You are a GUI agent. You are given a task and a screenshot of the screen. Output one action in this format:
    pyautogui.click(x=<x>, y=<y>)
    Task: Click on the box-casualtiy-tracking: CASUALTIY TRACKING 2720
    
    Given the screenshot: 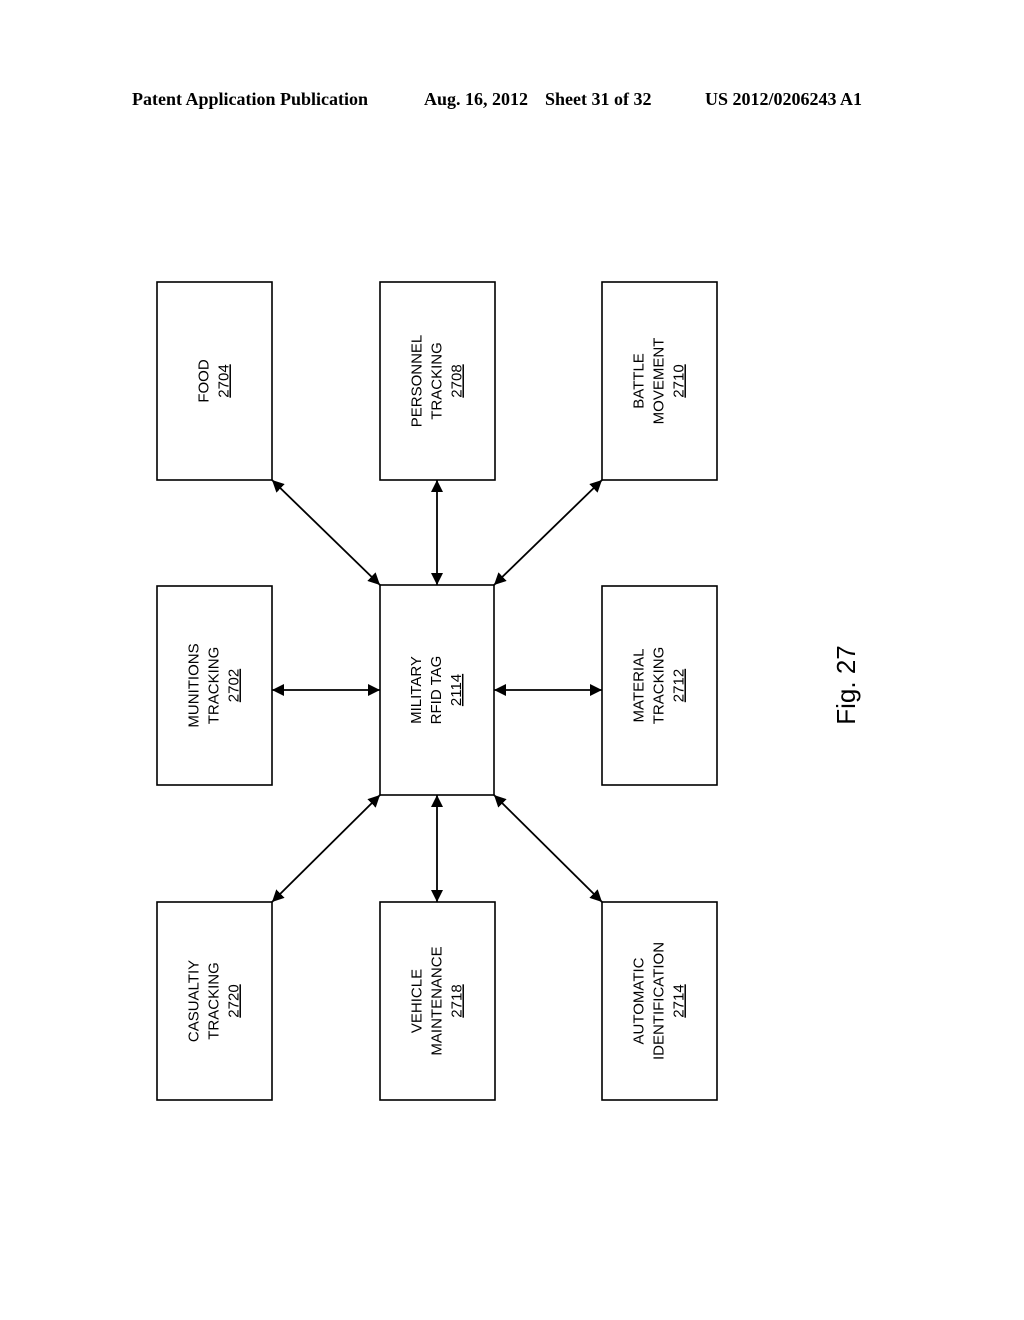 What is the action you would take?
    pyautogui.click(x=214, y=1001)
    